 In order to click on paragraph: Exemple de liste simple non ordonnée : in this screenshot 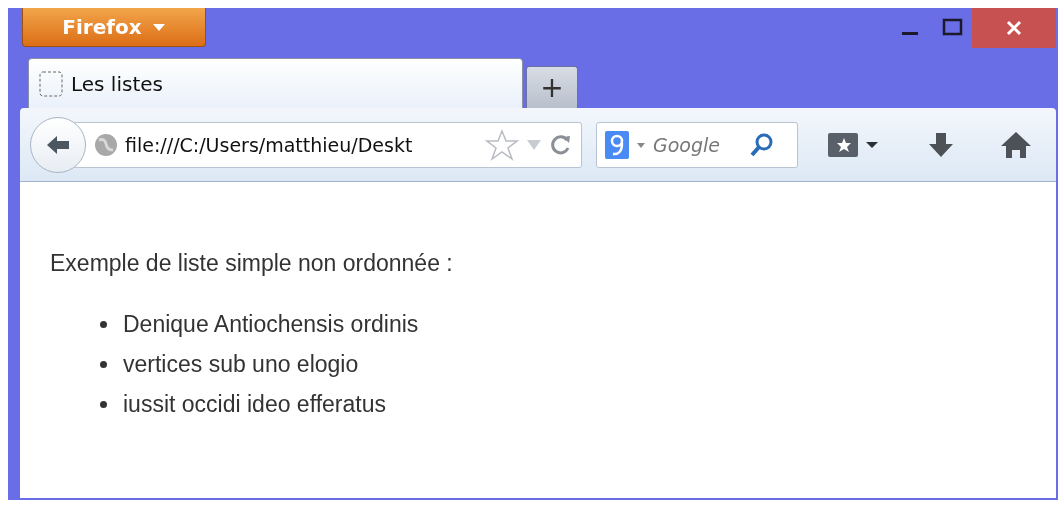, I will do `click(252, 263)`.